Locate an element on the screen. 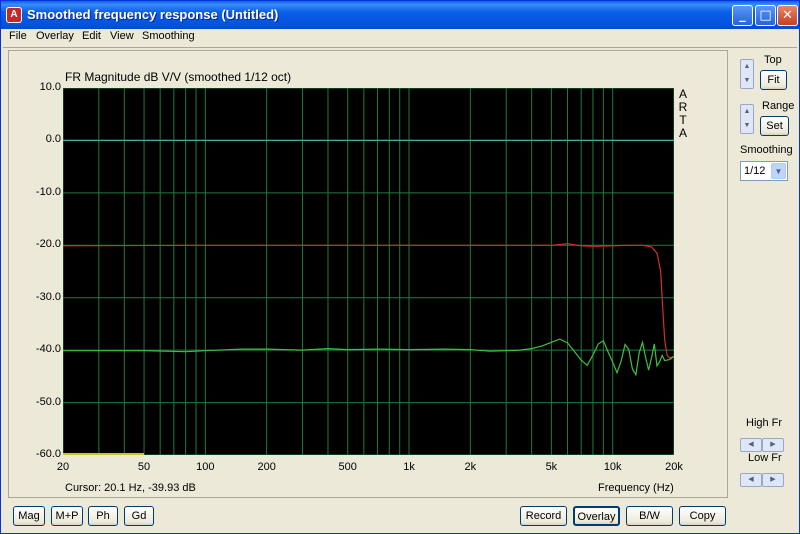  plot-title: FR Magnitude dB V/V (smoothed 1/12 oct) is located at coordinates (178, 77).